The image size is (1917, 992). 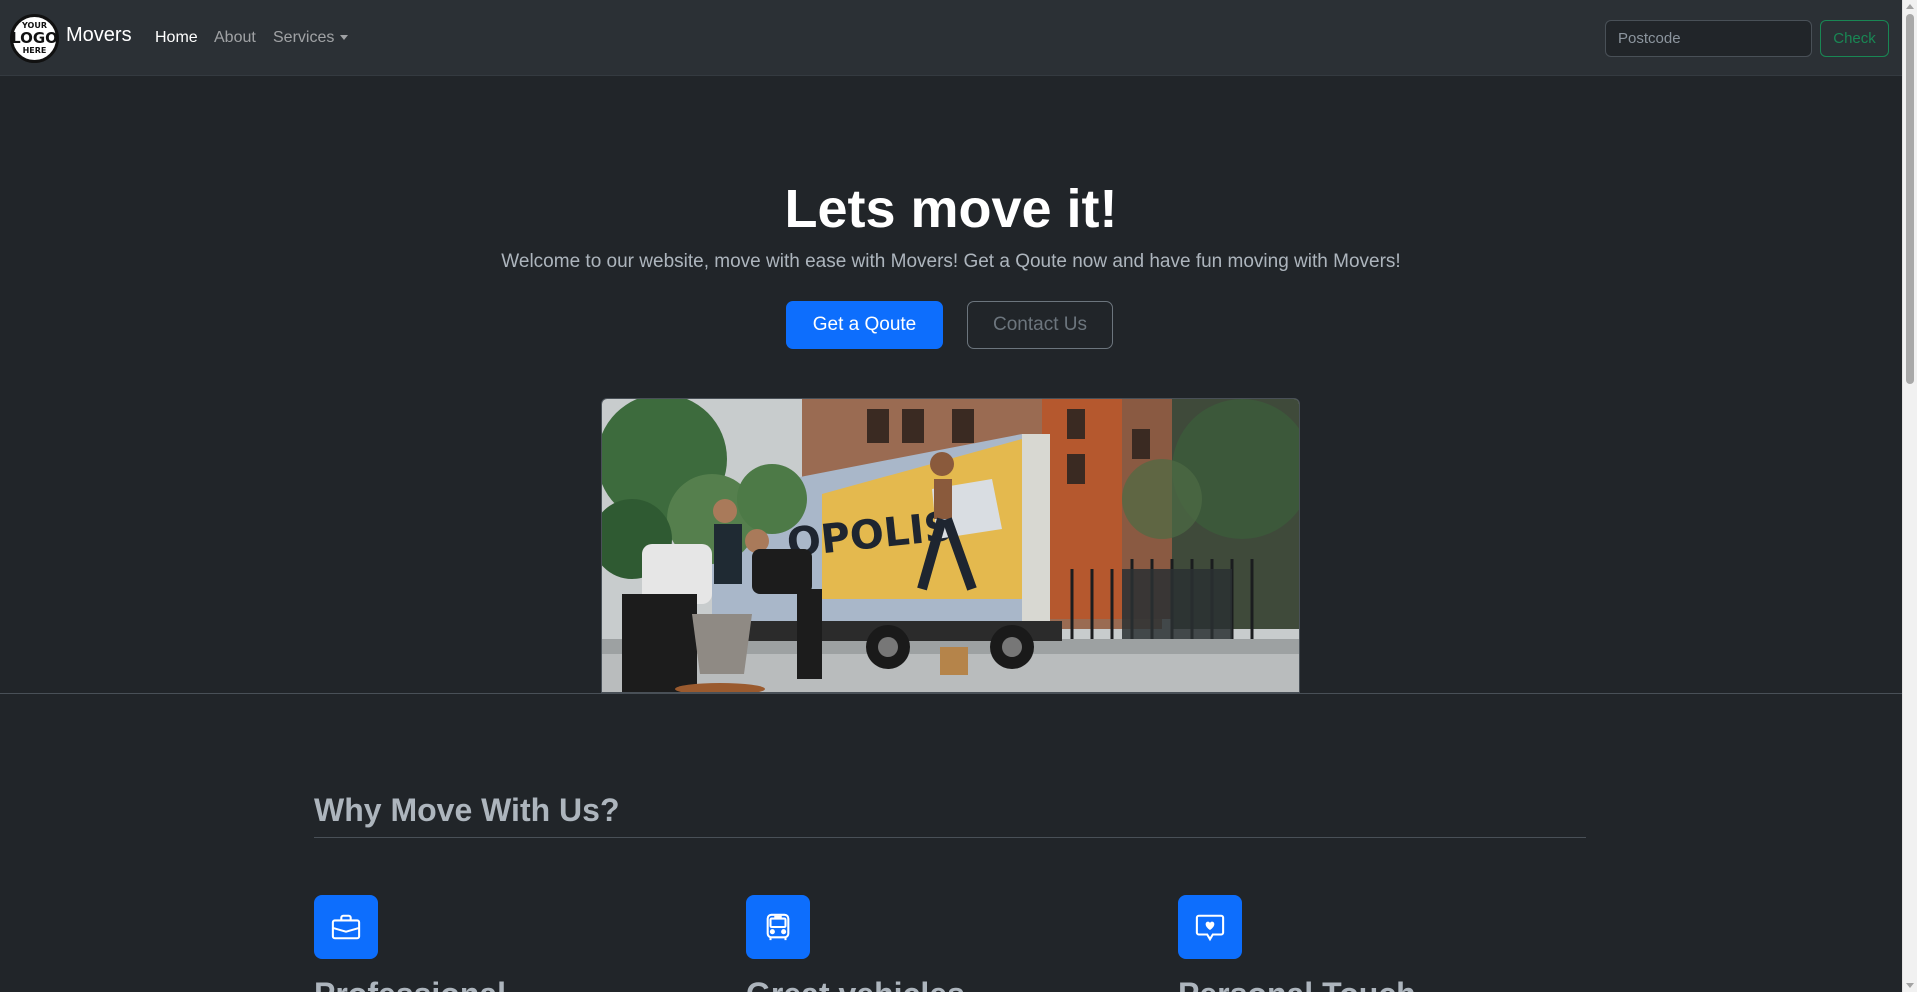 I want to click on nav-link-services-dropdown: Services, so click(x=311, y=38).